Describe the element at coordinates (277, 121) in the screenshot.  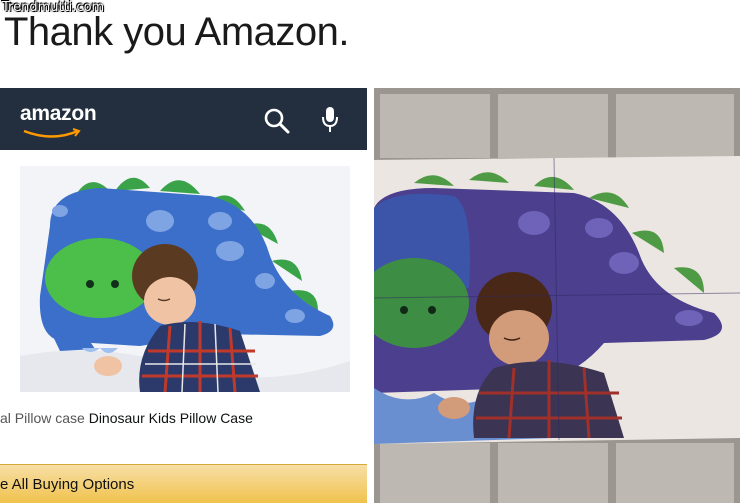
I see `search-icon` at that location.